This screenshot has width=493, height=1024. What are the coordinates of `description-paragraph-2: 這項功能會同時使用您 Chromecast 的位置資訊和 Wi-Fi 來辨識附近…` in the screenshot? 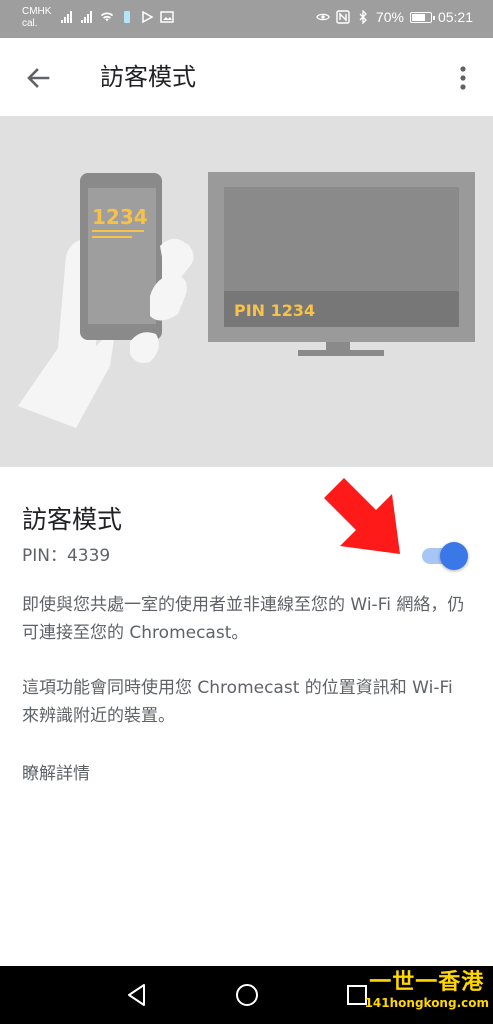 It's located at (237, 702).